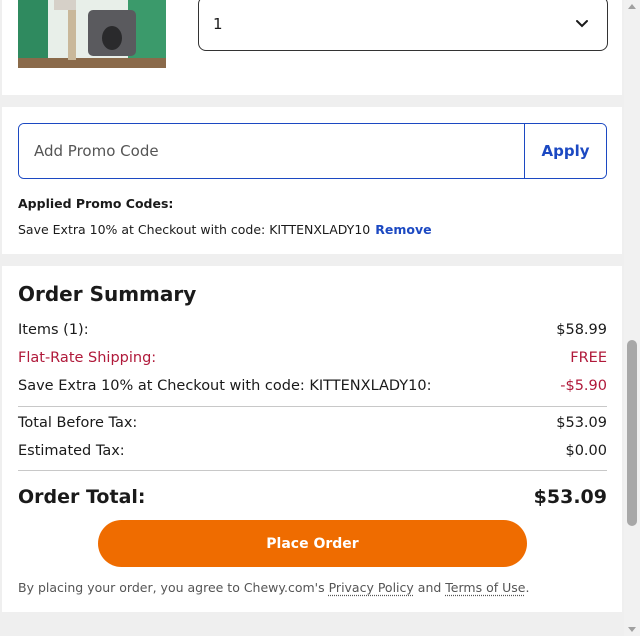 The image size is (640, 636). I want to click on product-card: 1, so click(312, 47).